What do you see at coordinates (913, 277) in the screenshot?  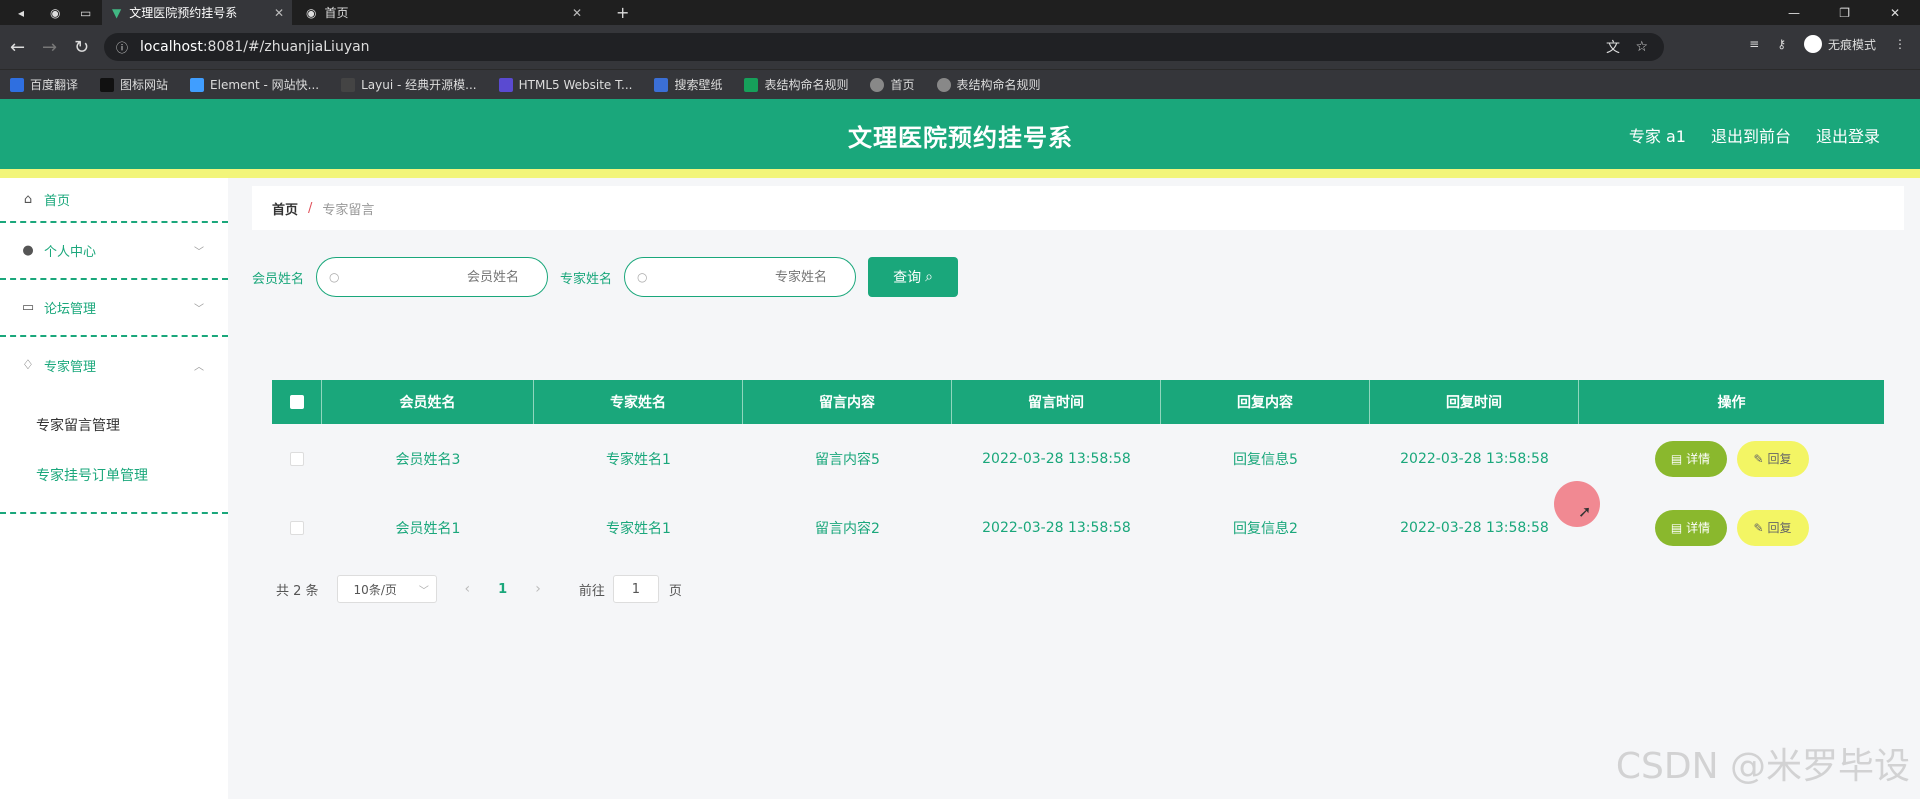 I see `query-button: 查询 ⌕` at bounding box center [913, 277].